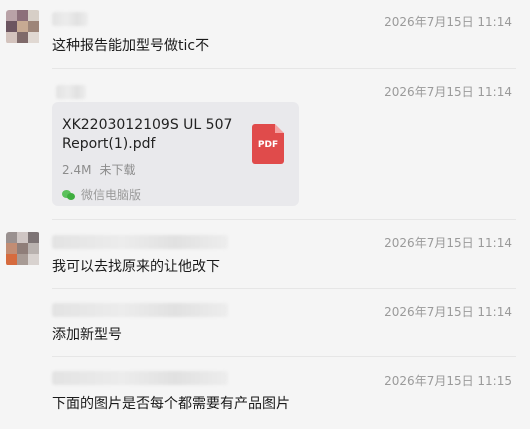 The image size is (530, 429). I want to click on file-meta: 2.4M 未下载, so click(102, 169).